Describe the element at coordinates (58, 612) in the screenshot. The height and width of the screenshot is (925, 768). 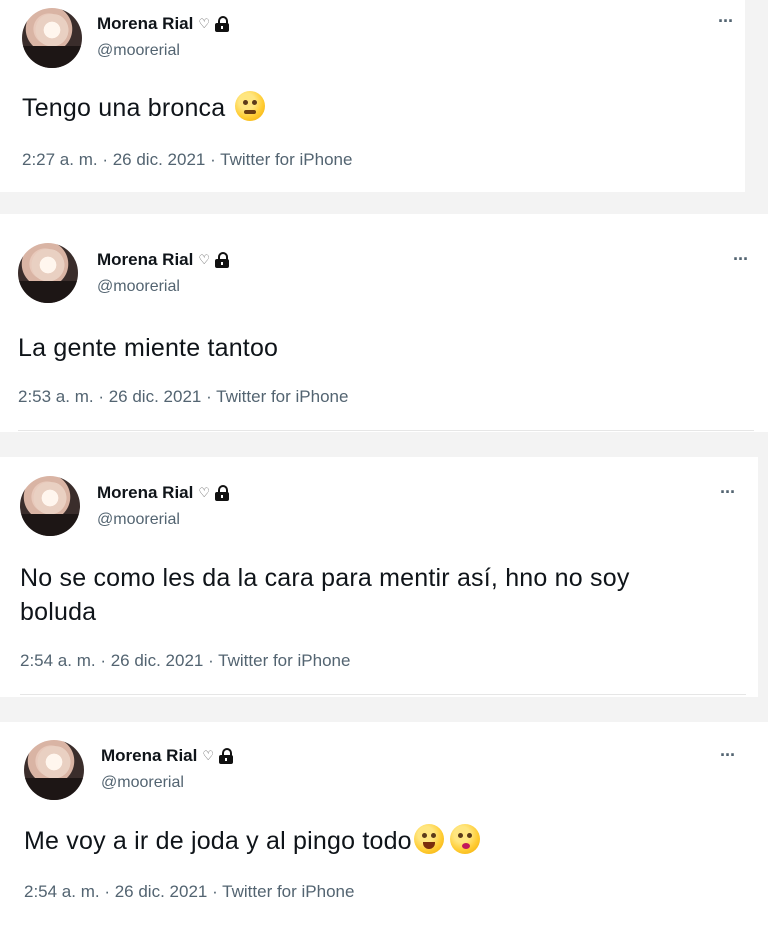
I see `tweet-text-line: boluda` at that location.